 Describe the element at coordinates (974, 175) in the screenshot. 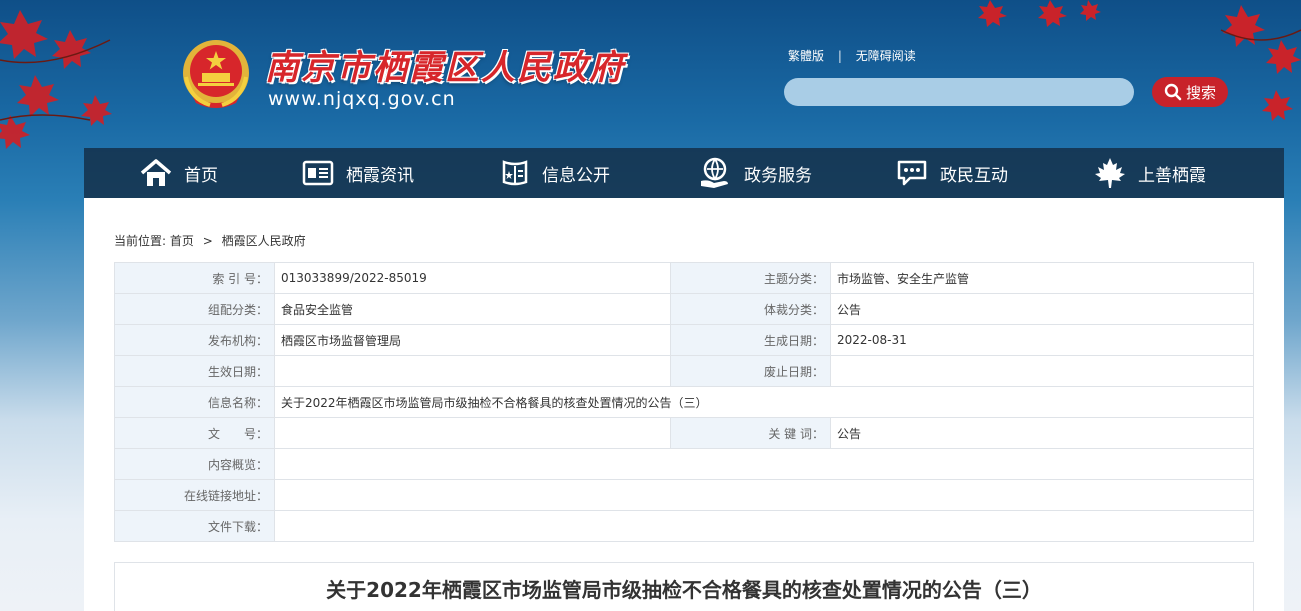

I see `nav-label-interaction: 政民互动` at that location.